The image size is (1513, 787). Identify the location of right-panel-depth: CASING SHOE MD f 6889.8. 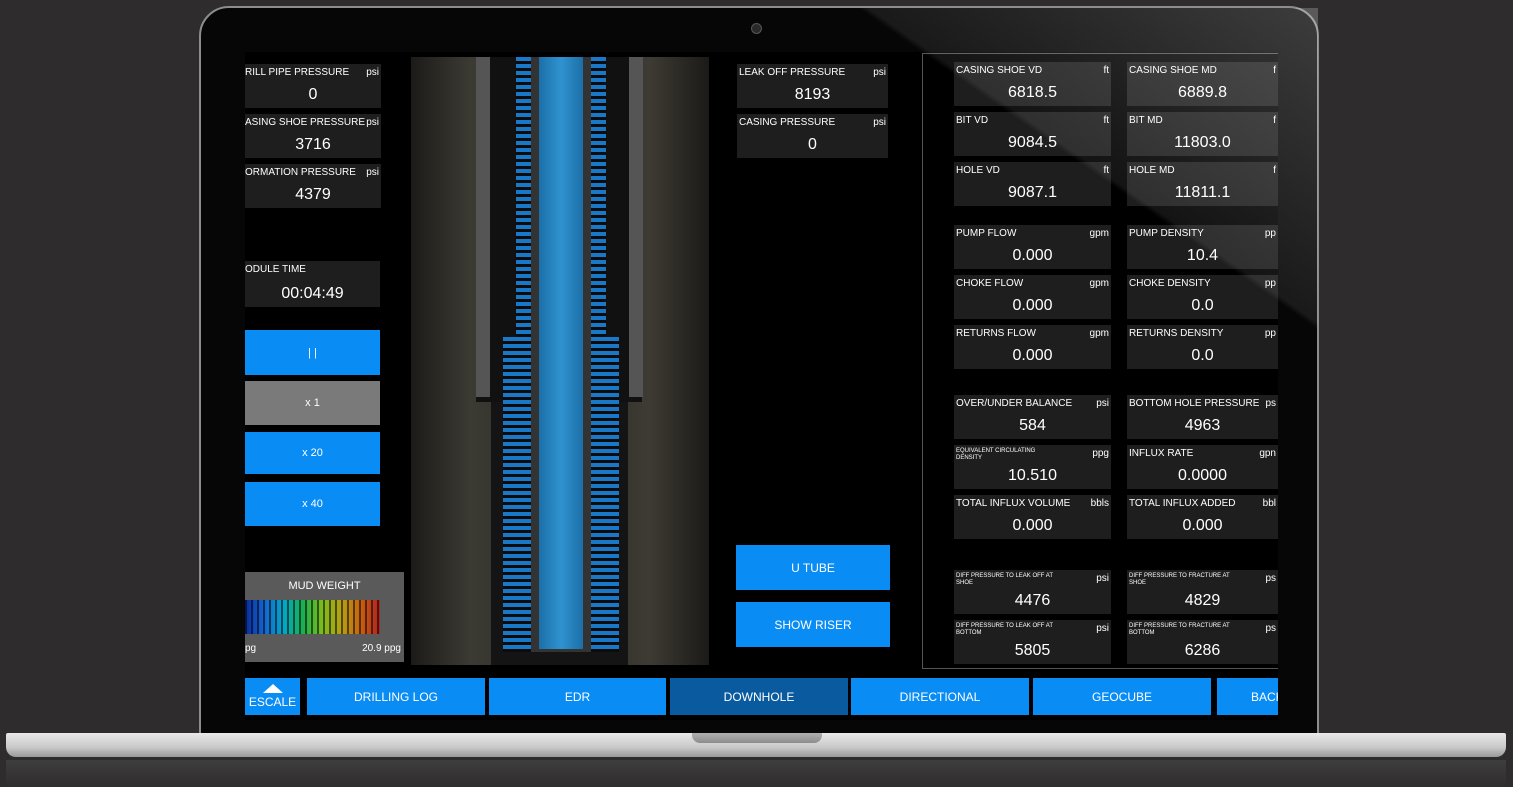
(1202, 84).